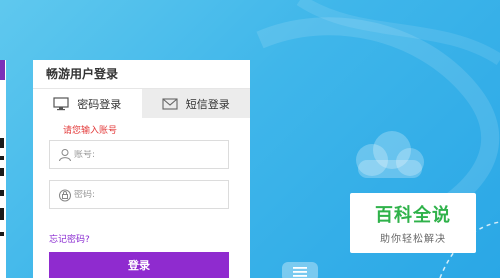 The image size is (500, 278). What do you see at coordinates (413, 239) in the screenshot?
I see `watermark-subtitle: 助你轻松解决` at bounding box center [413, 239].